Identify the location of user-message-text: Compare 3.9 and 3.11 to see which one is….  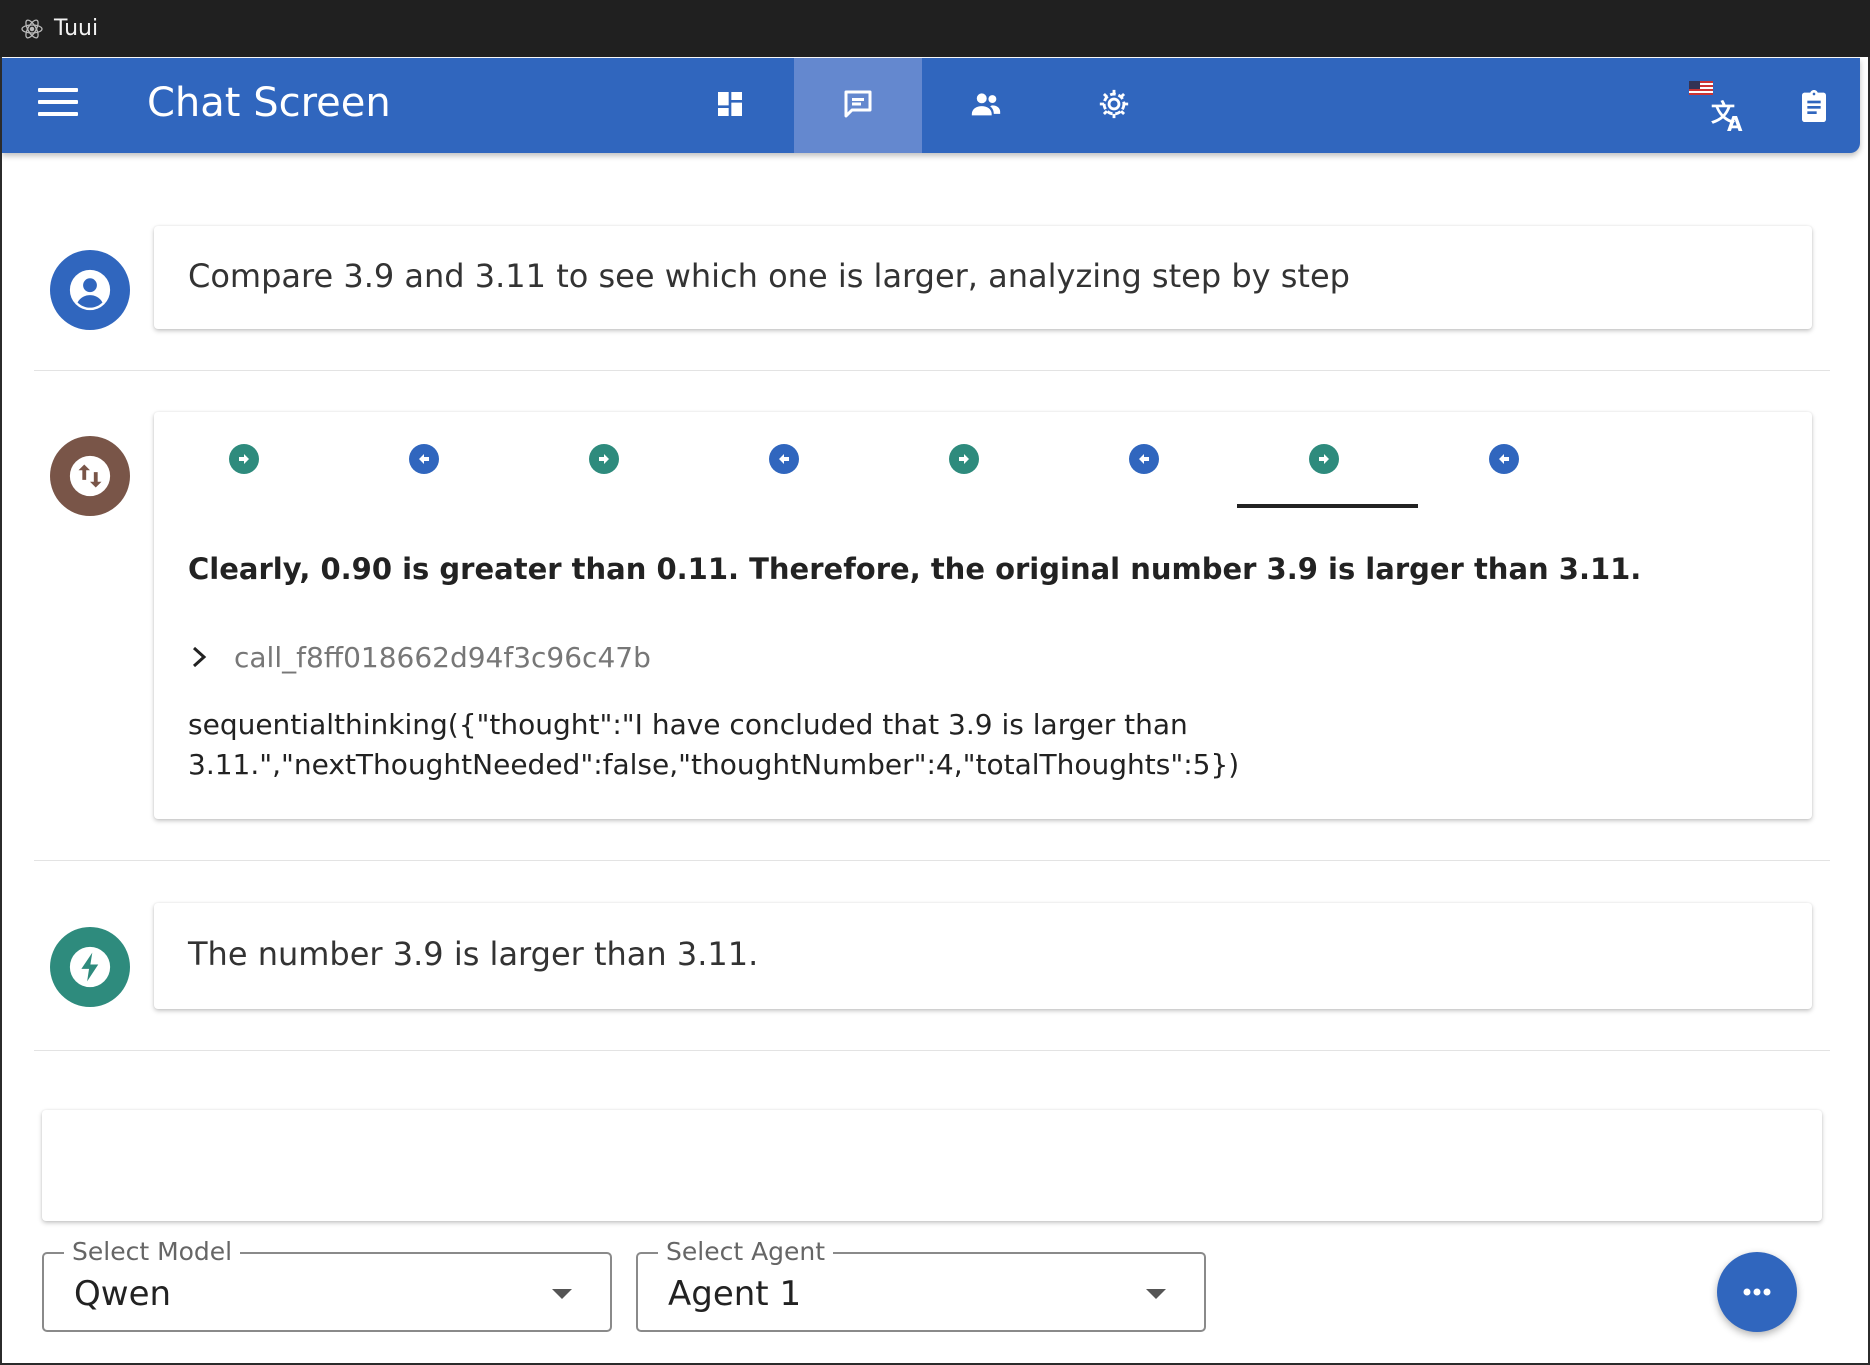
(769, 276).